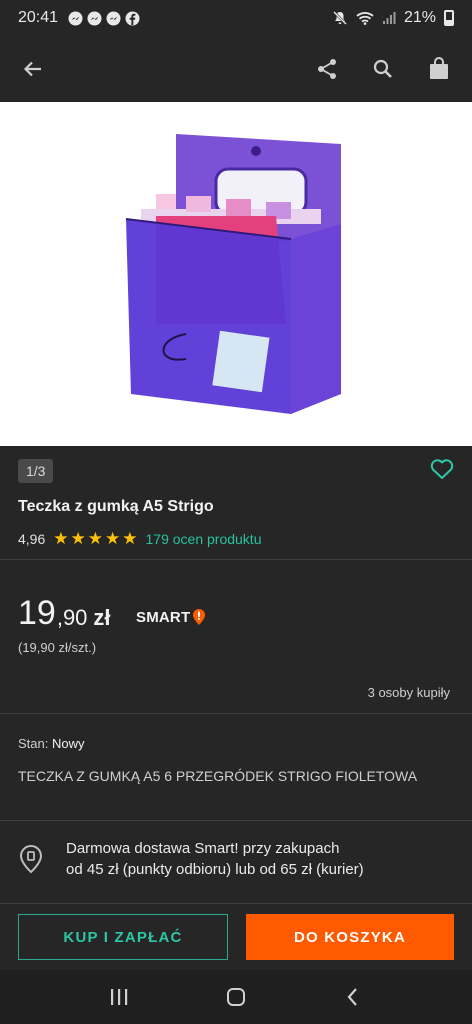  What do you see at coordinates (236, 69) in the screenshot?
I see `app-bar` at bounding box center [236, 69].